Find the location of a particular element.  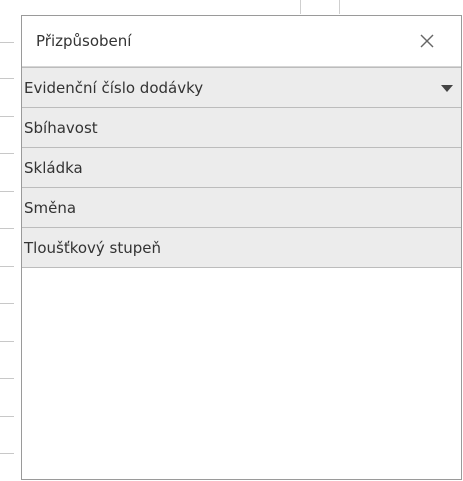

field-label: Tloušťkový stupeň is located at coordinates (93, 247).